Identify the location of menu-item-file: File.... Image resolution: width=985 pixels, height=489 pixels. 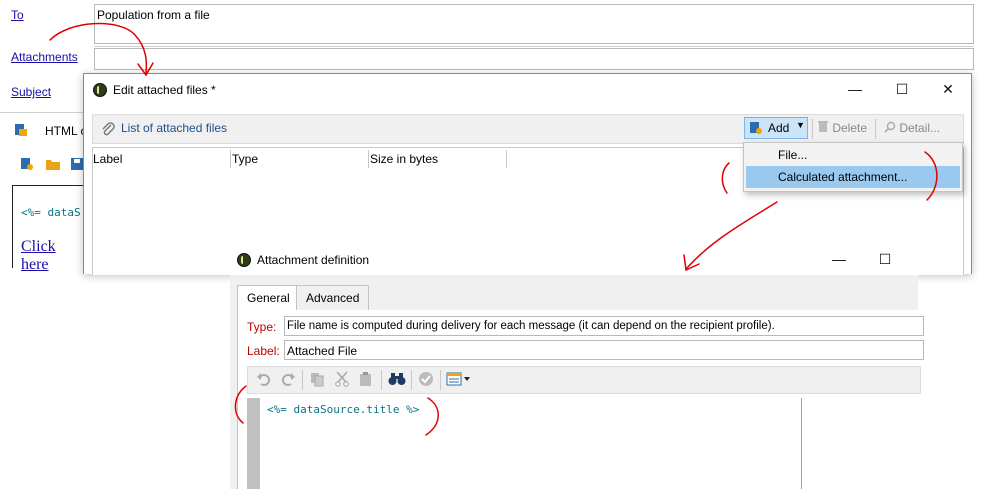
(853, 155).